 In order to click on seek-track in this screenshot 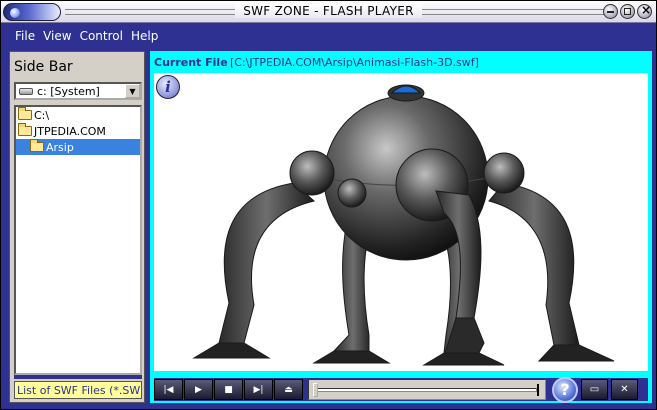, I will do `click(426, 390)`.